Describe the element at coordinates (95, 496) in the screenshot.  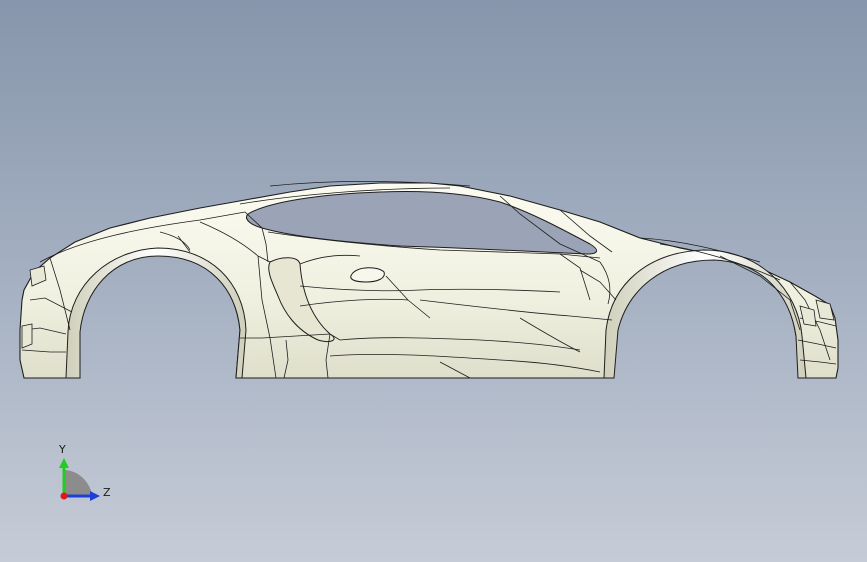
I see `z-axis-arrow` at that location.